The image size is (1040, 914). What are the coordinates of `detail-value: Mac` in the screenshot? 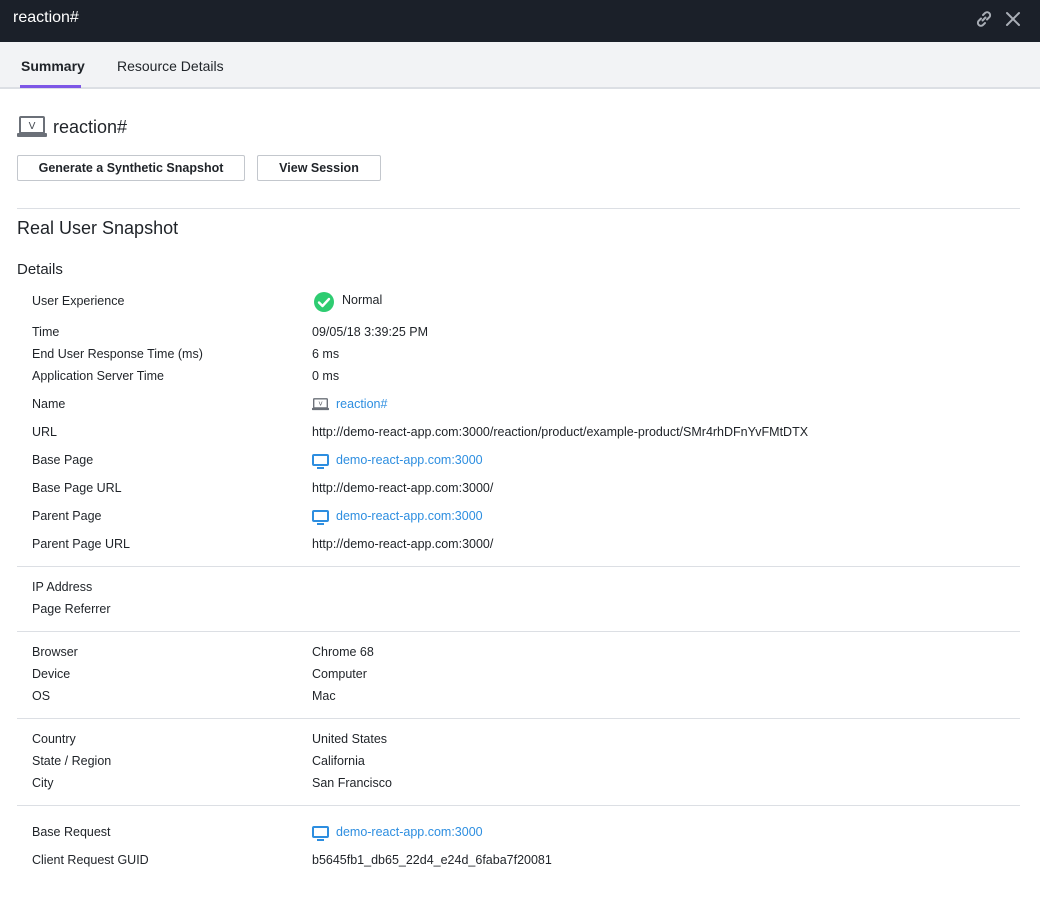 It's located at (324, 696).